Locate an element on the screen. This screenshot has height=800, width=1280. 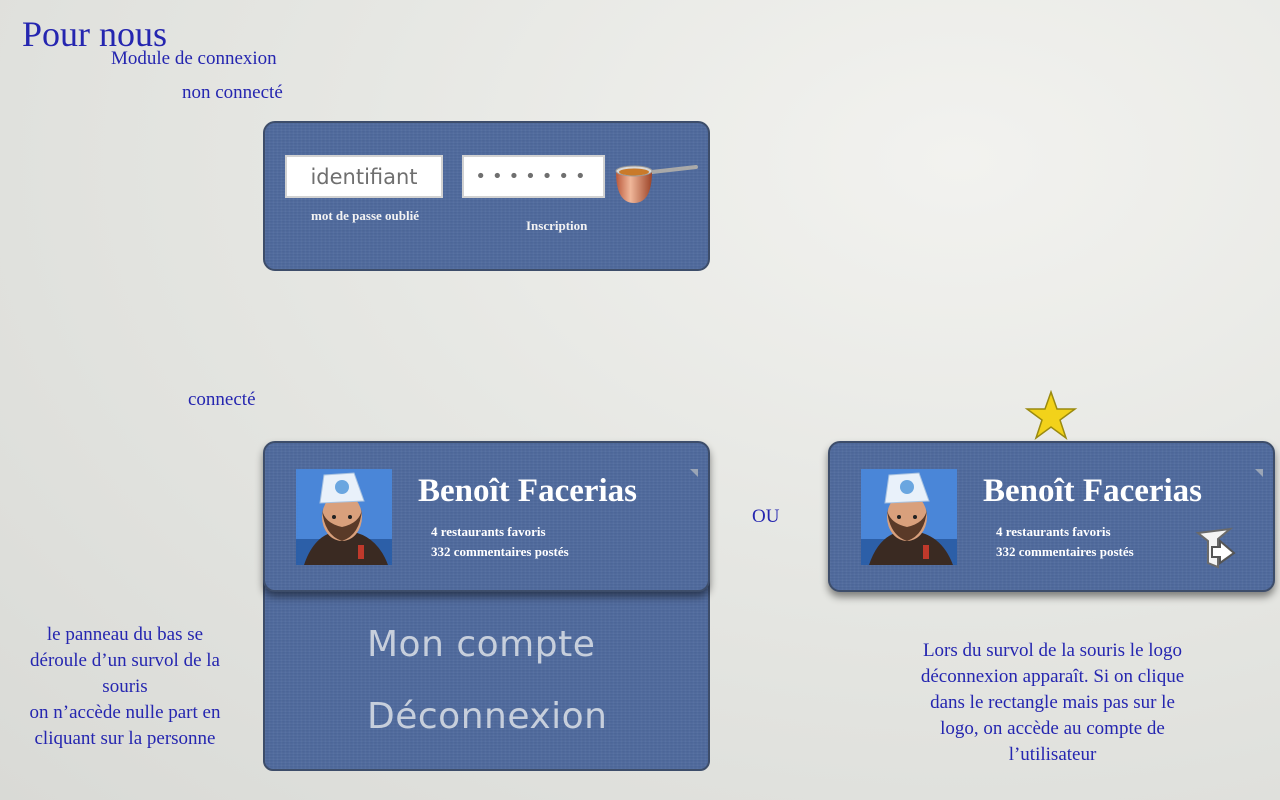
logout-icon is located at coordinates (1215, 550).